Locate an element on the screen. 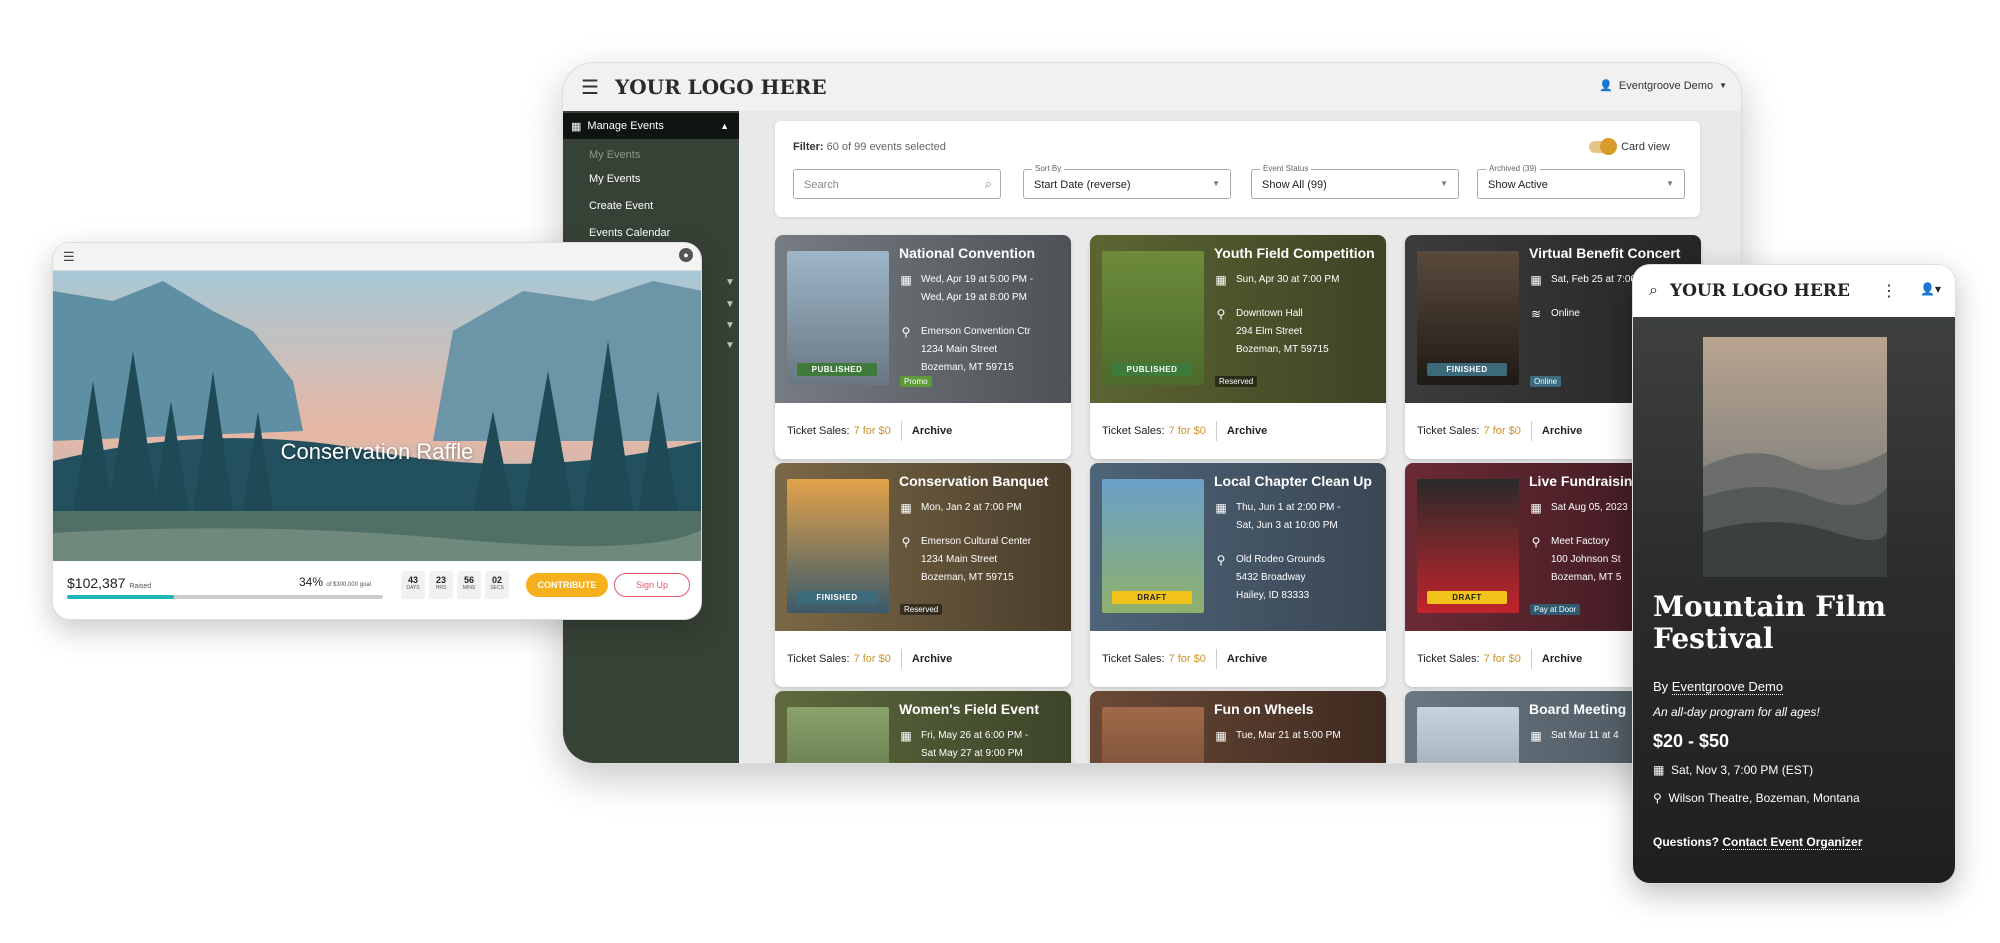 Image resolution: width=2000 pixels, height=943 pixels. event-location: ≋ Online is located at coordinates (1554, 314).